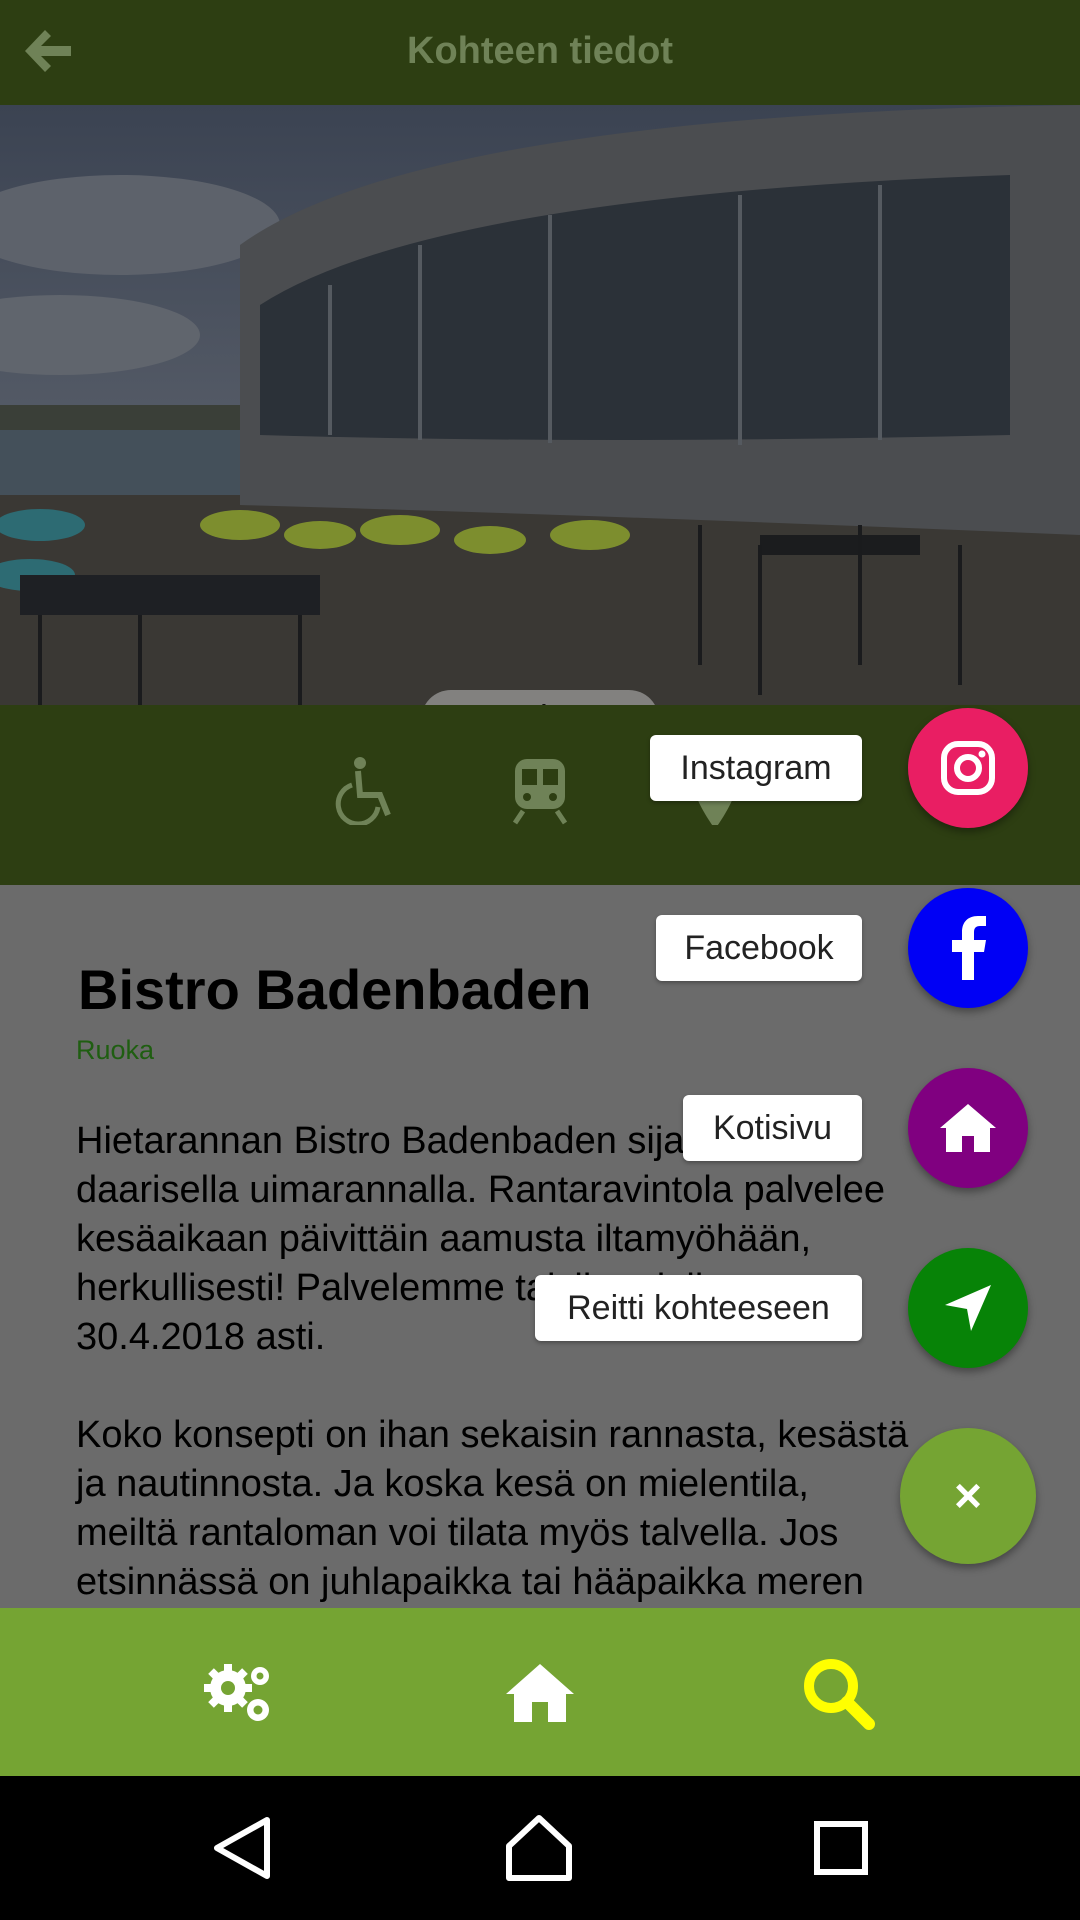  I want to click on website-label: Kotisivu, so click(772, 1128).